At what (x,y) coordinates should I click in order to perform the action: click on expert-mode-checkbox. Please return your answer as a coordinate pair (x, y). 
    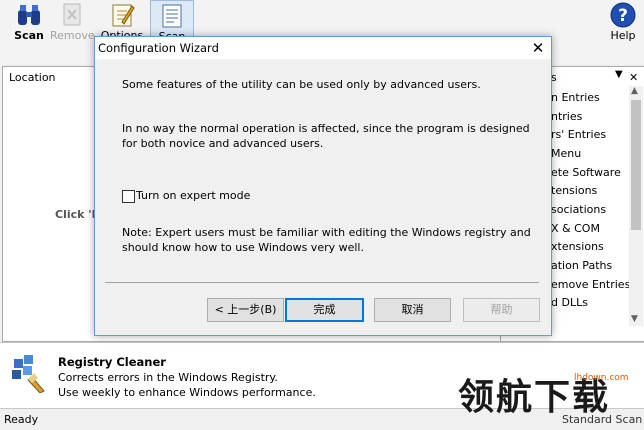
    Looking at the image, I should click on (128, 196).